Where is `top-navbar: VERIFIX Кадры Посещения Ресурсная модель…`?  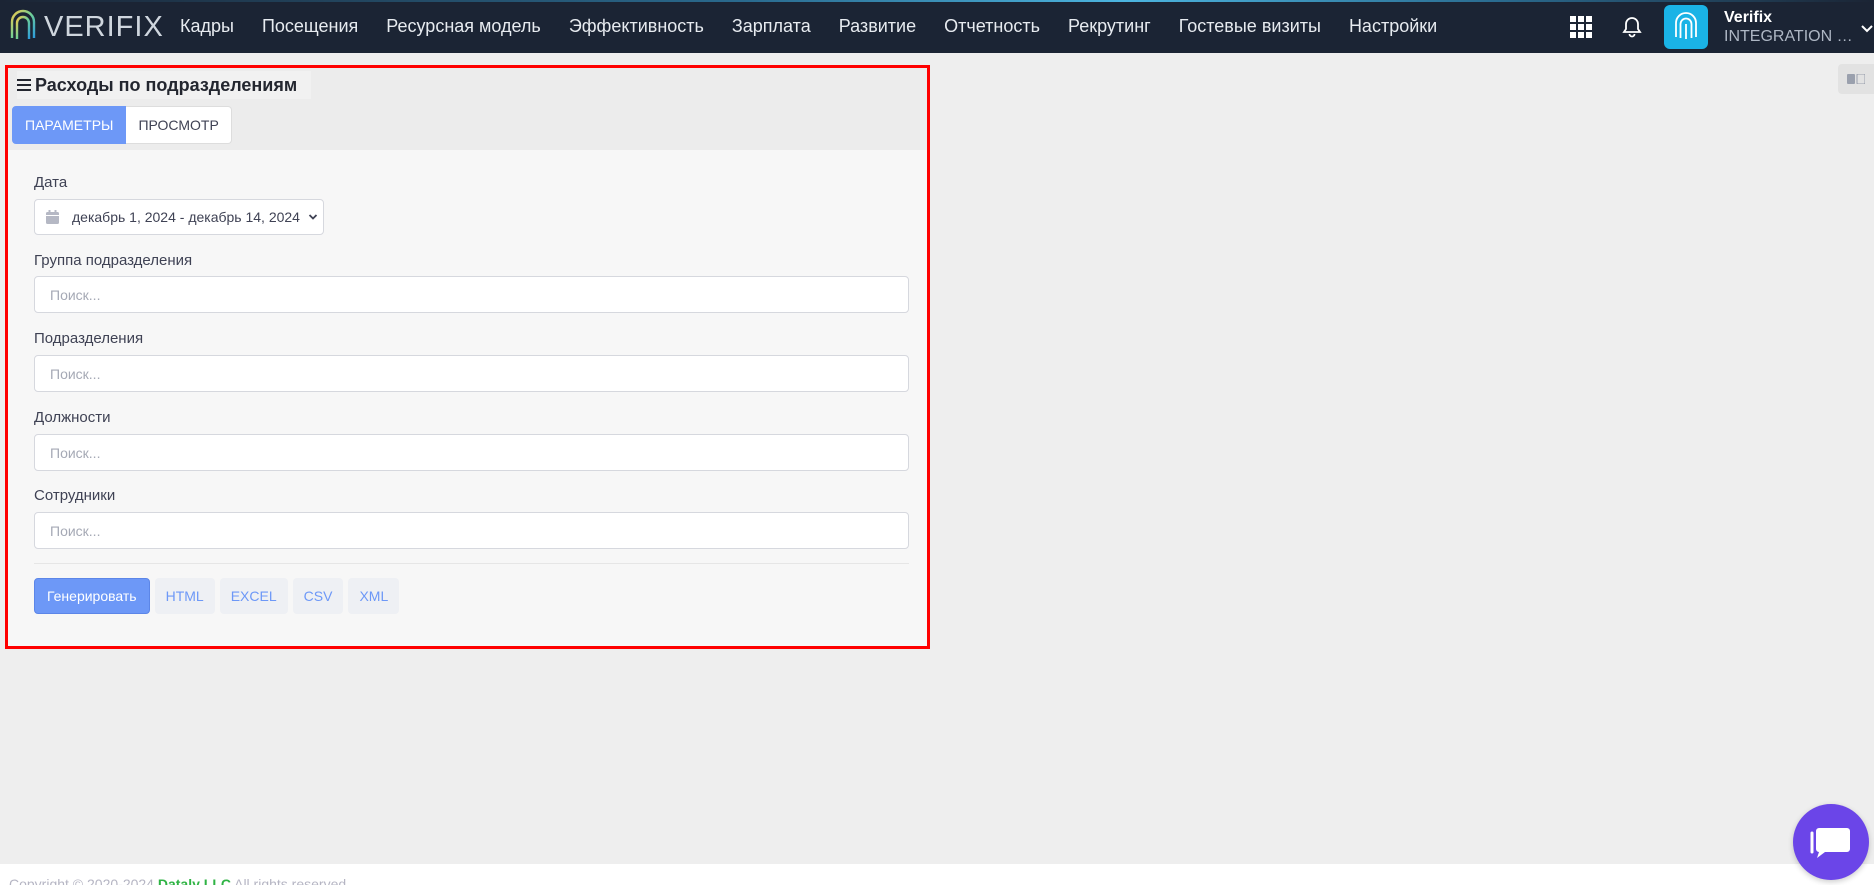
top-navbar: VERIFIX Кадры Посещения Ресурсная модель… is located at coordinates (937, 26).